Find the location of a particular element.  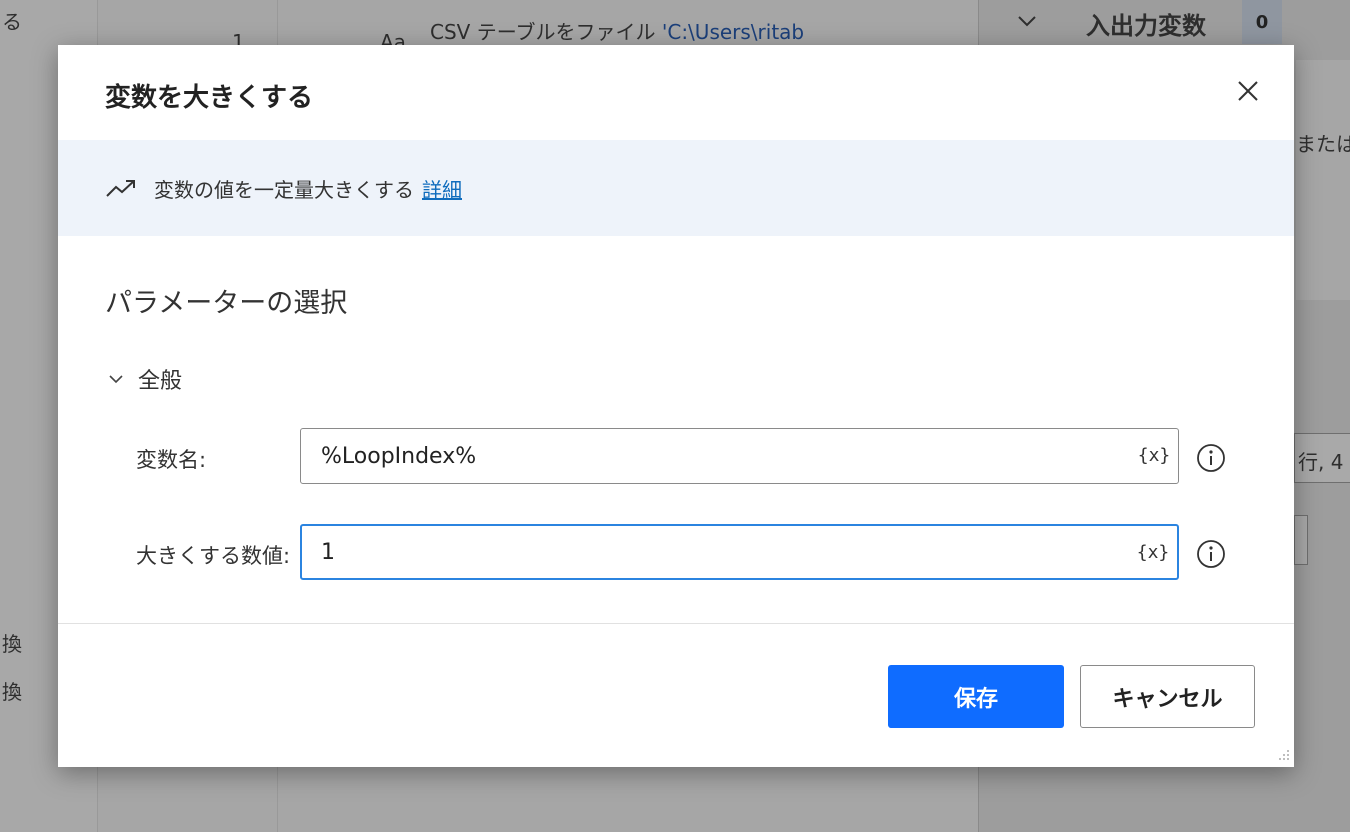

description-banner: 変数の値を一定量大きくする 詳細 is located at coordinates (676, 188).